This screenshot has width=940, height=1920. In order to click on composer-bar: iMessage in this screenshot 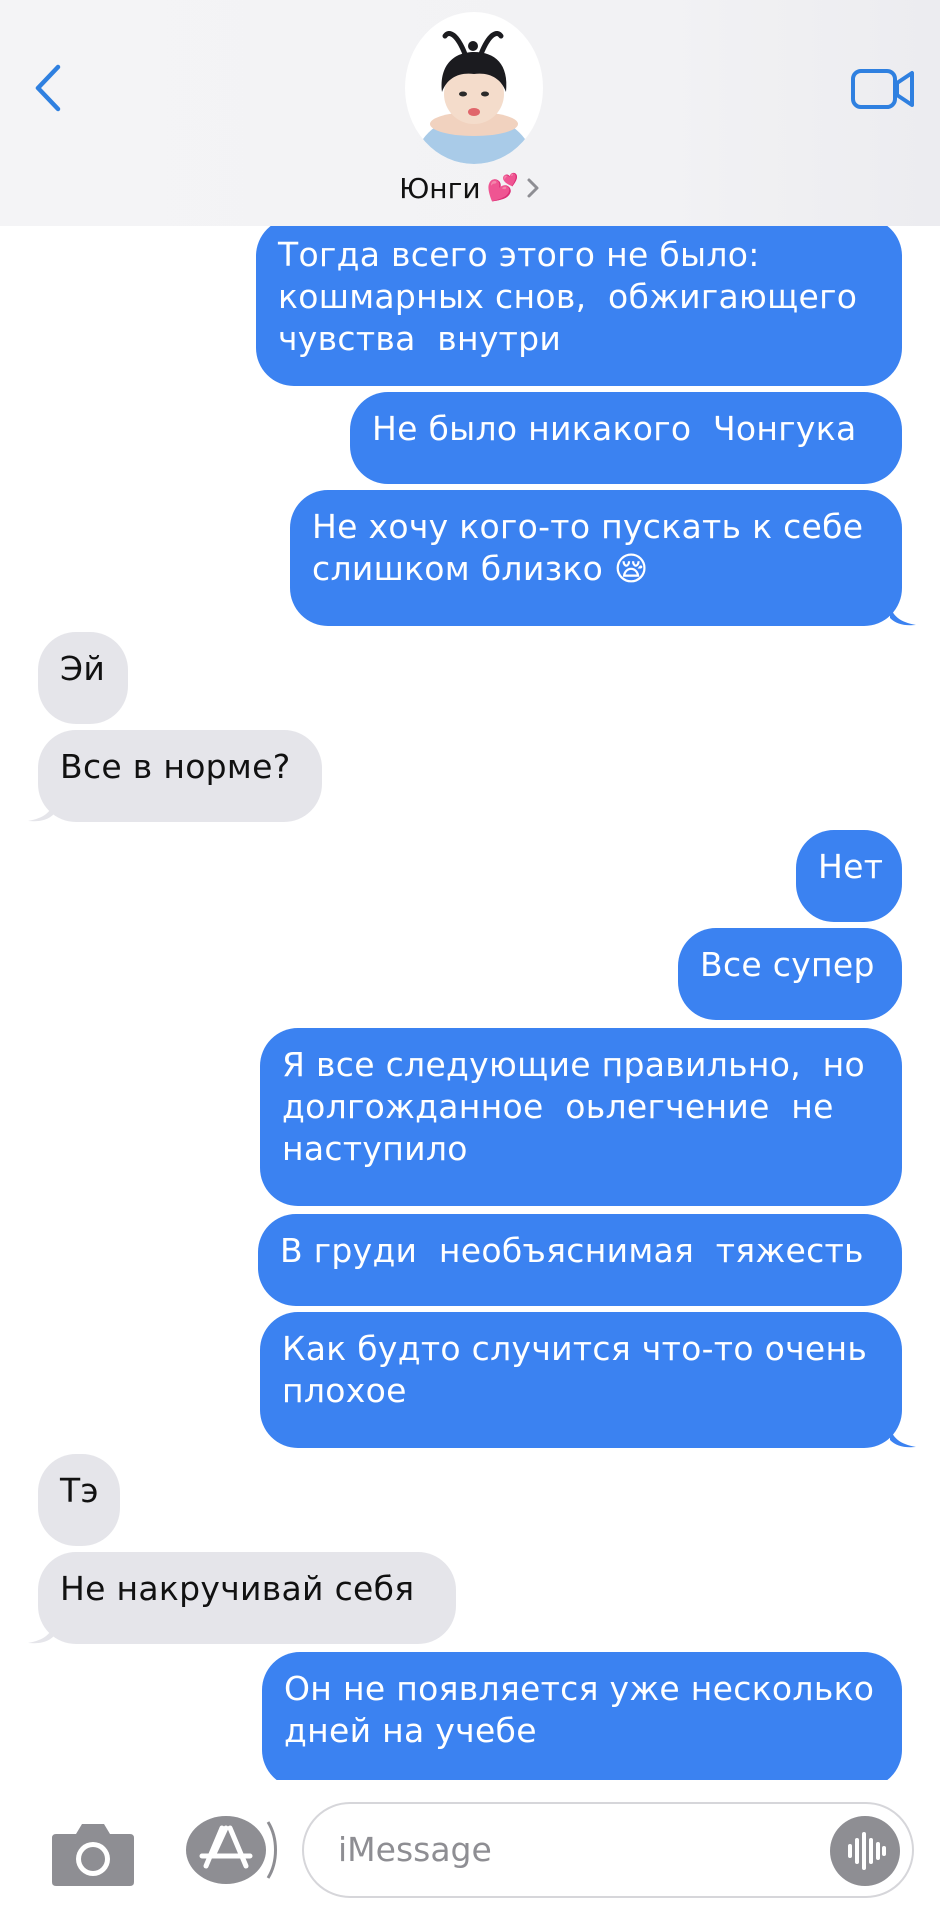, I will do `click(470, 1850)`.